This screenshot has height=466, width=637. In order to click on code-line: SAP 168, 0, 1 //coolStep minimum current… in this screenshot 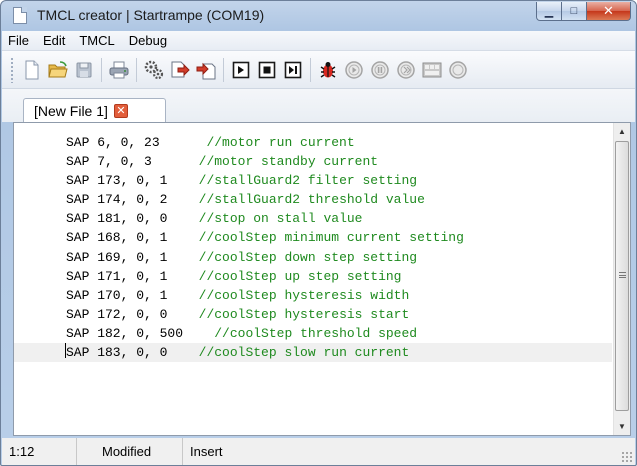, I will do `click(265, 238)`.